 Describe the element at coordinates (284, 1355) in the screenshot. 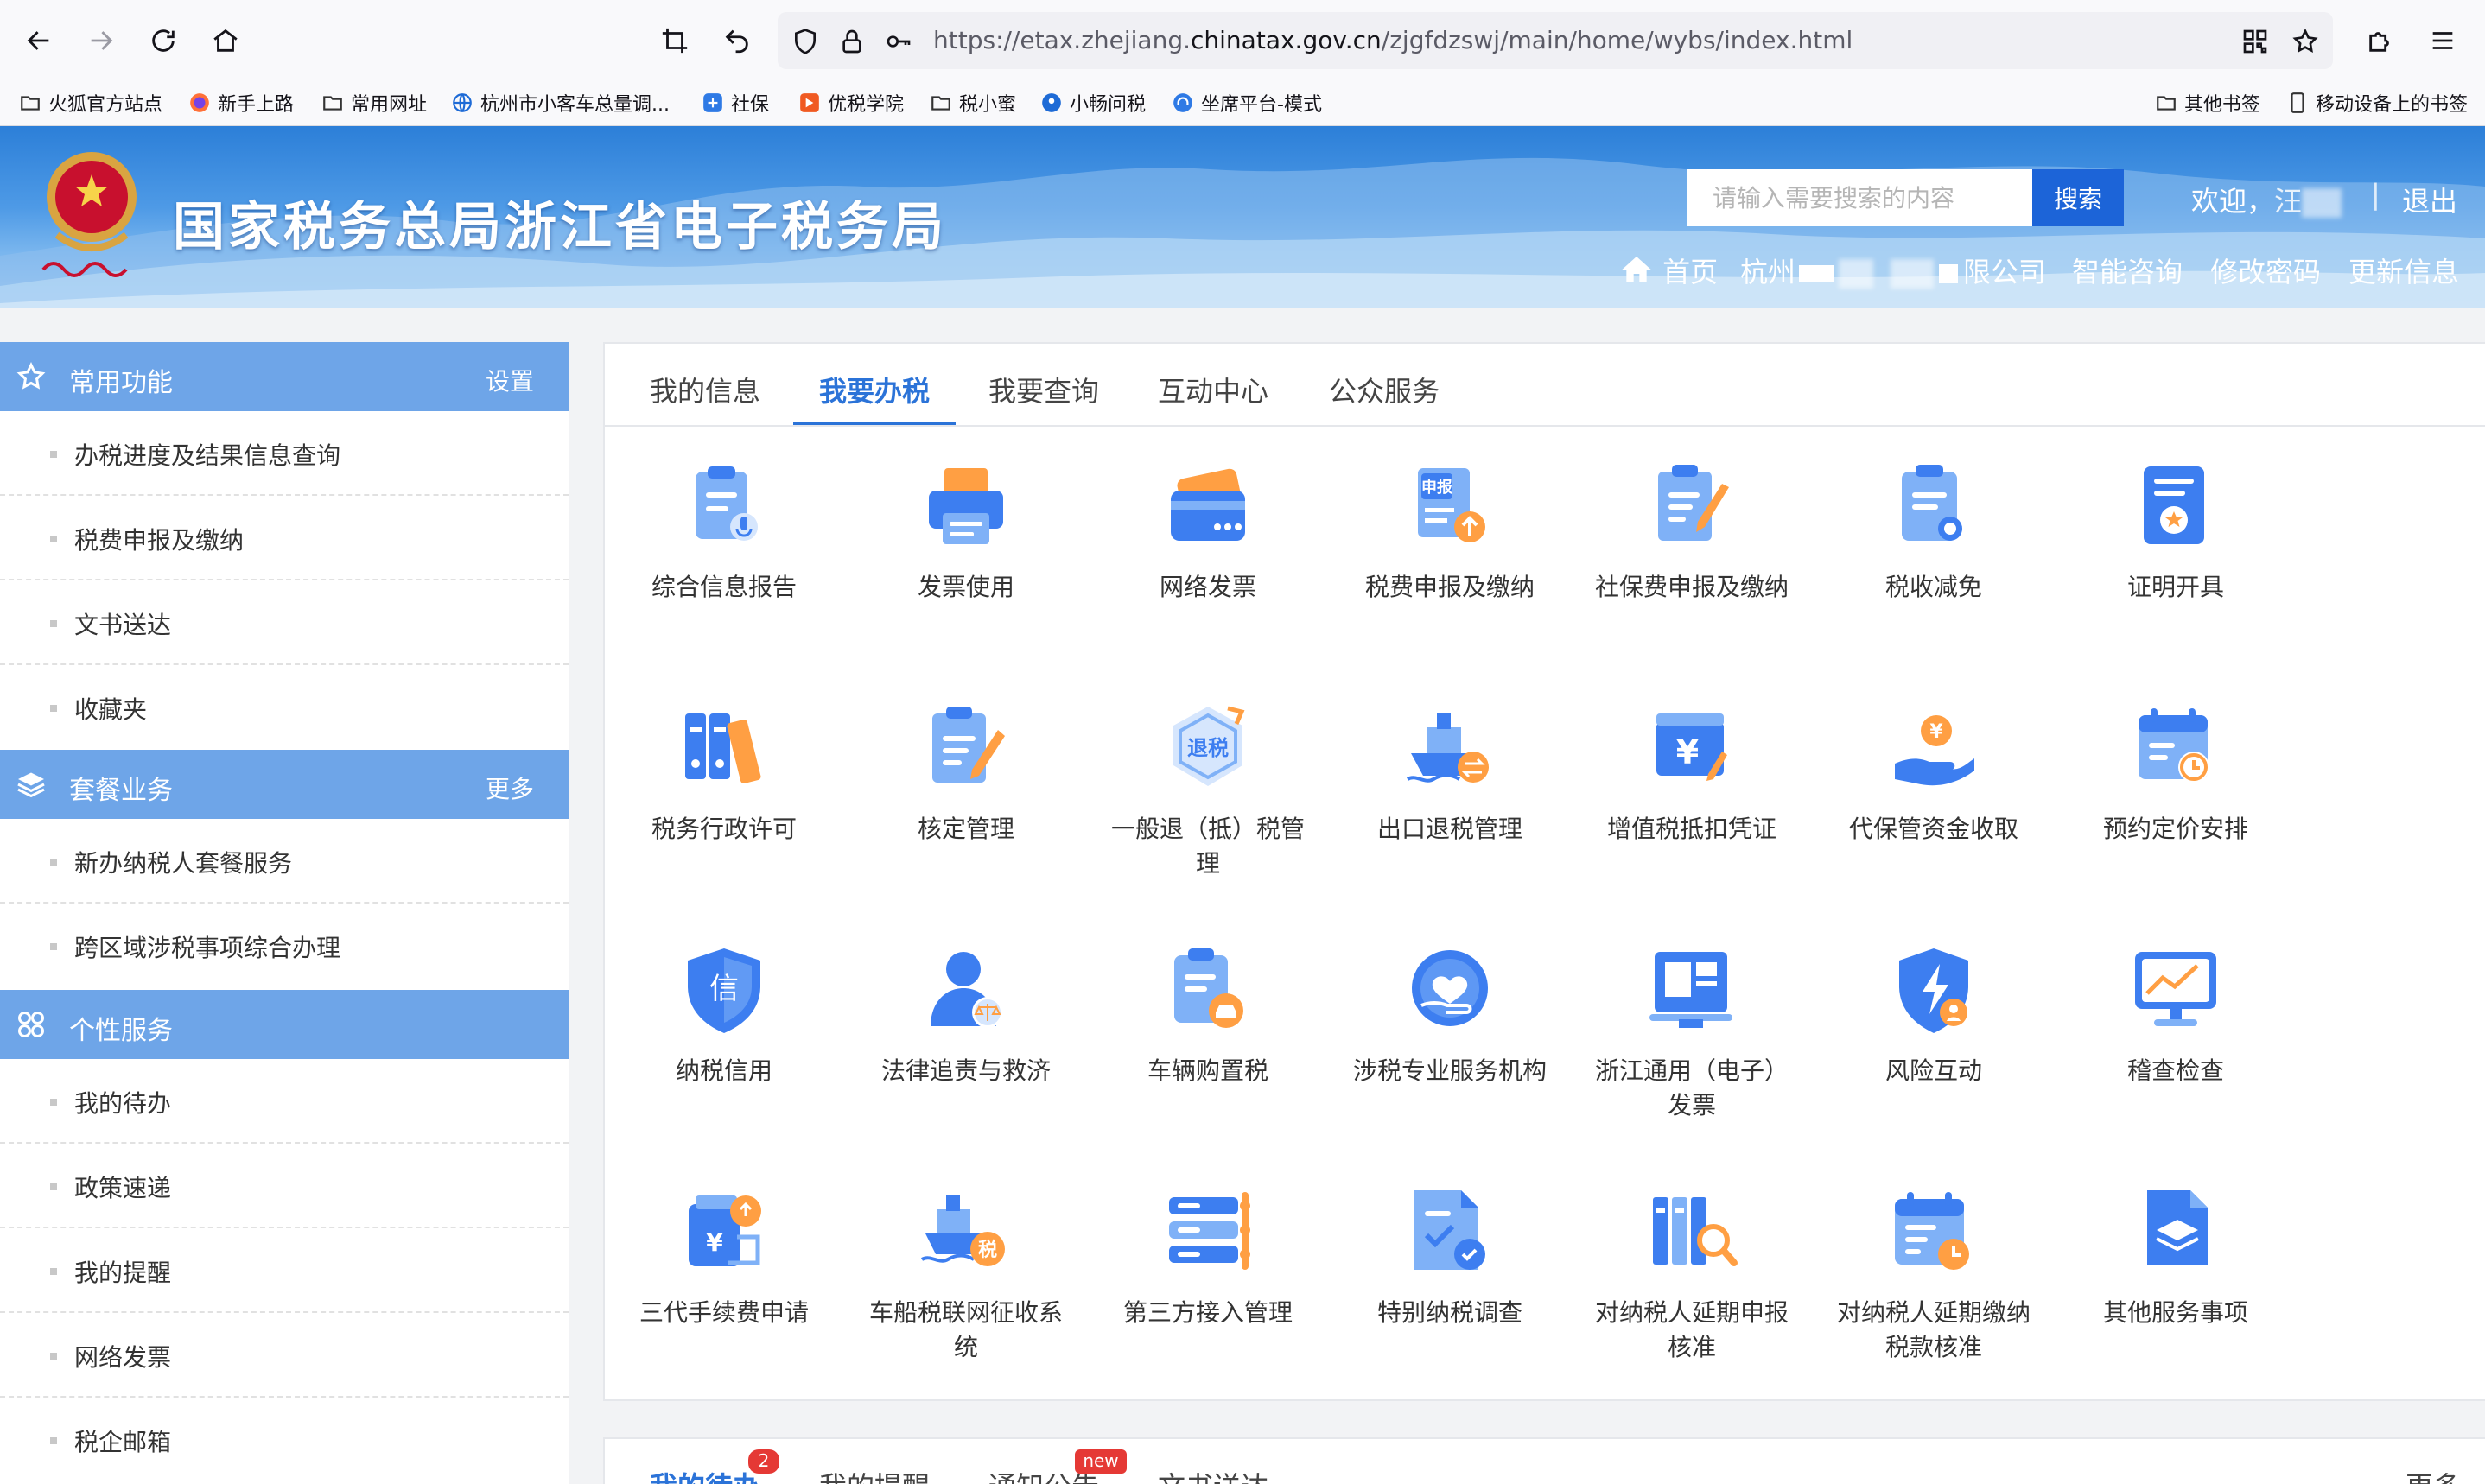

I see `sidebar-item: 网络发票` at that location.